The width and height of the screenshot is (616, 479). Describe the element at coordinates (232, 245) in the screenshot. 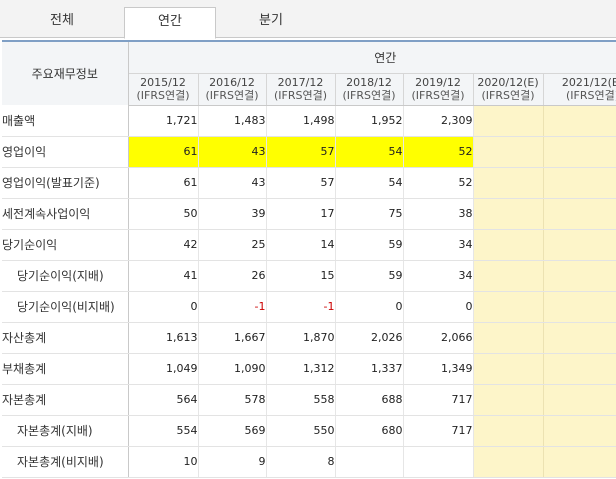

I see `value-cell: 25` at that location.